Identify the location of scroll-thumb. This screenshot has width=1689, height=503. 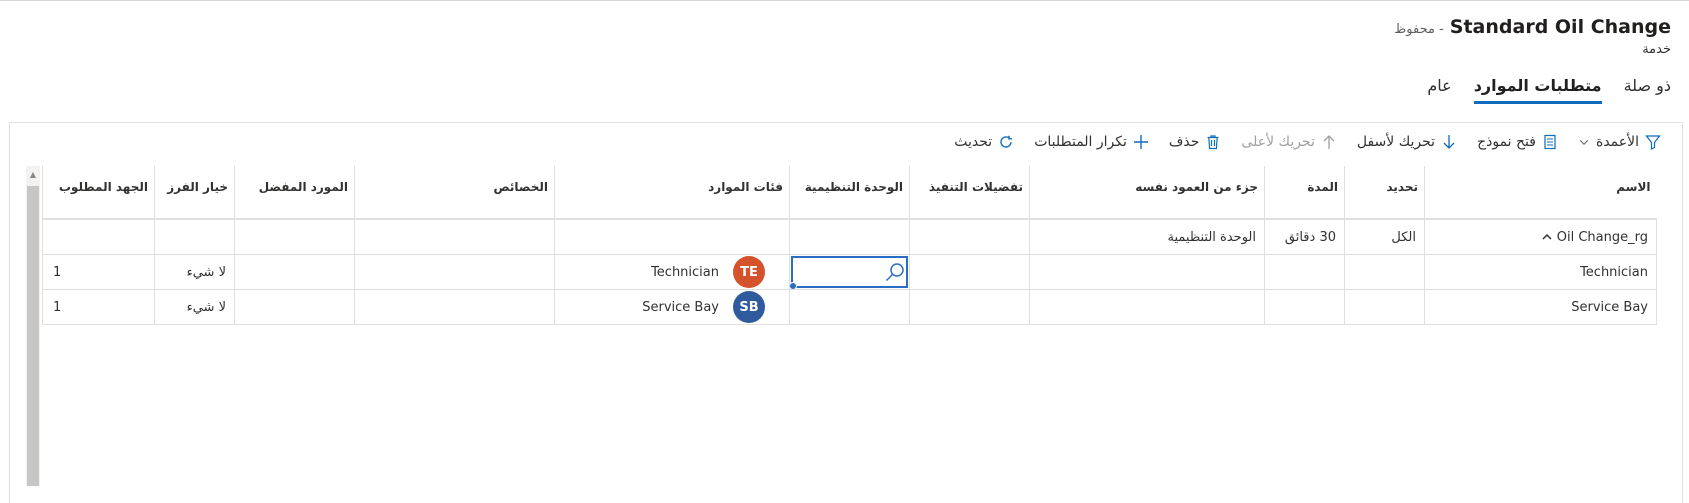
(33, 336).